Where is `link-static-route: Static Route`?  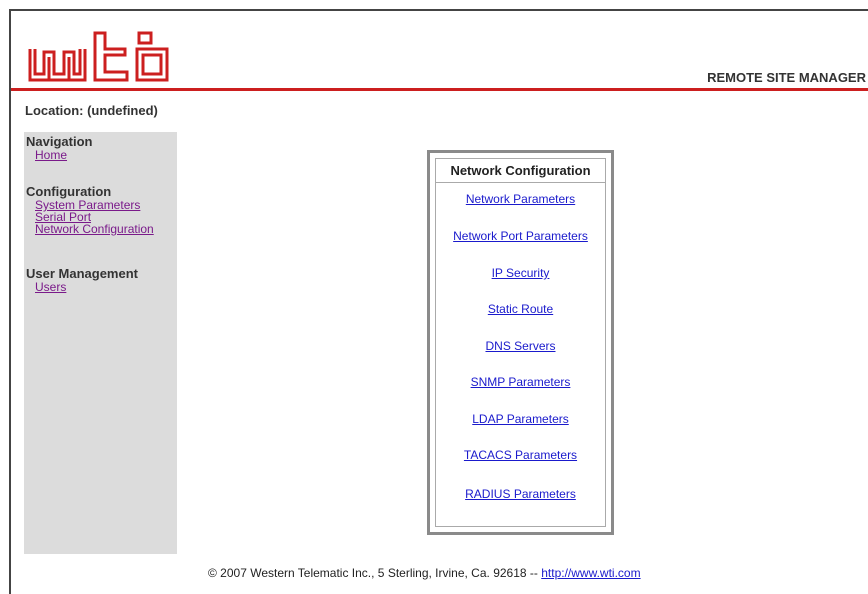
link-static-route: Static Route is located at coordinates (520, 309).